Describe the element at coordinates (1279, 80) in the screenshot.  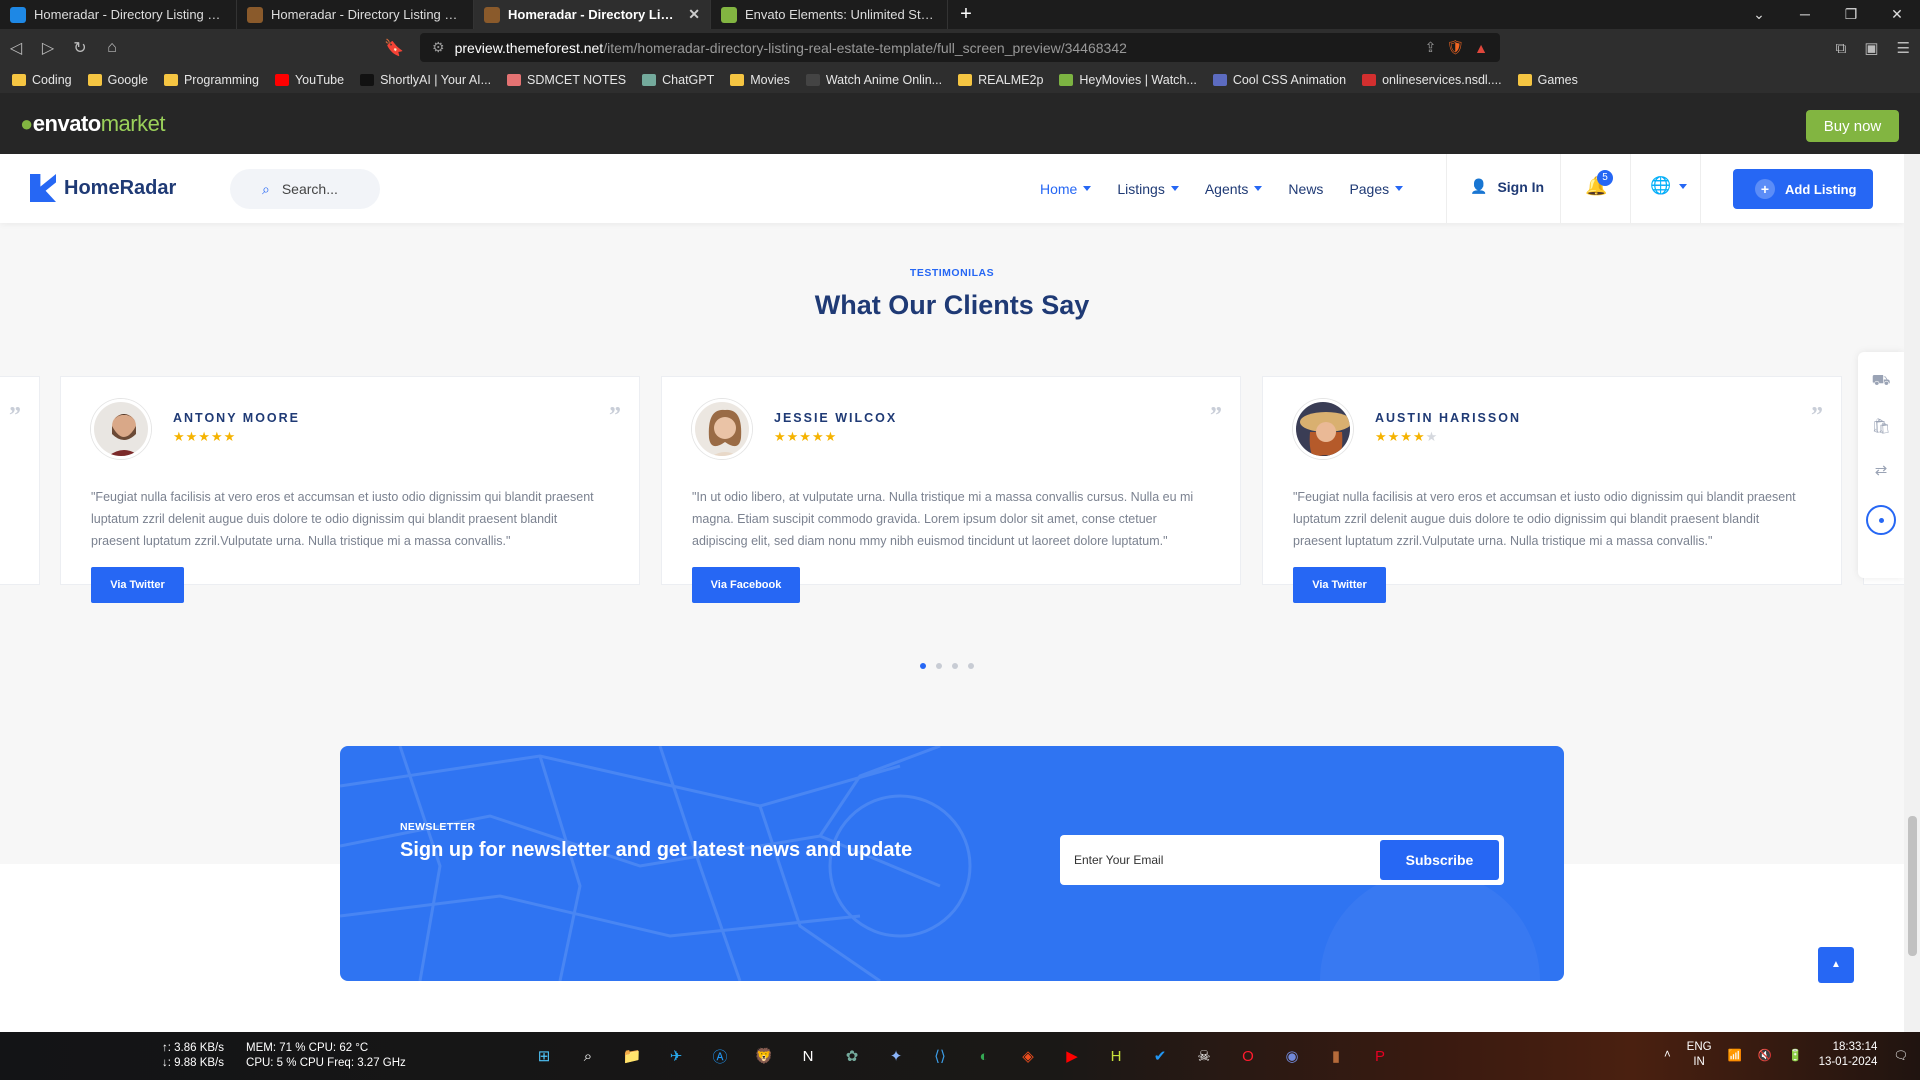
I see `bookmark-item: Cool CSS Animation` at that location.